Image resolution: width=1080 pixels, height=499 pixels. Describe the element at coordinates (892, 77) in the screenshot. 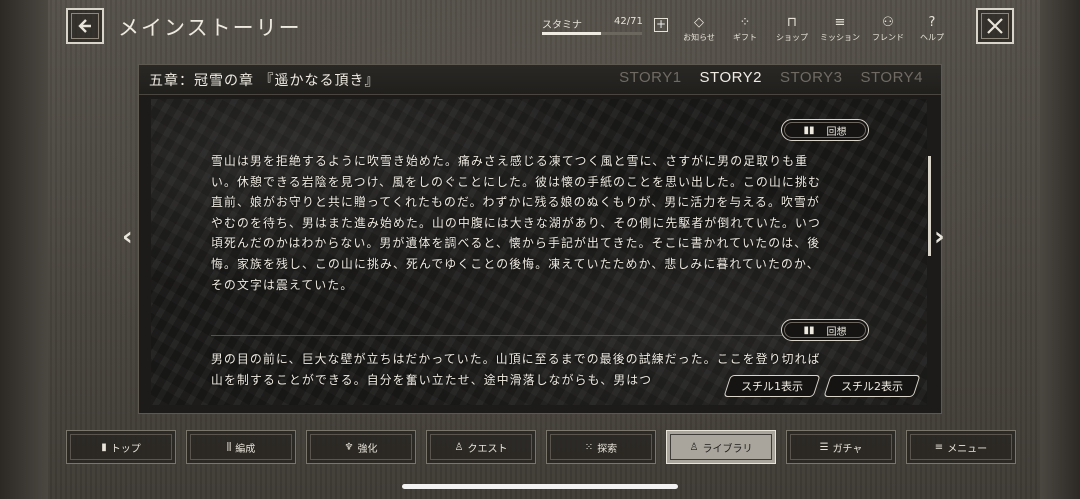

I see `tab-story4: STORY4` at that location.